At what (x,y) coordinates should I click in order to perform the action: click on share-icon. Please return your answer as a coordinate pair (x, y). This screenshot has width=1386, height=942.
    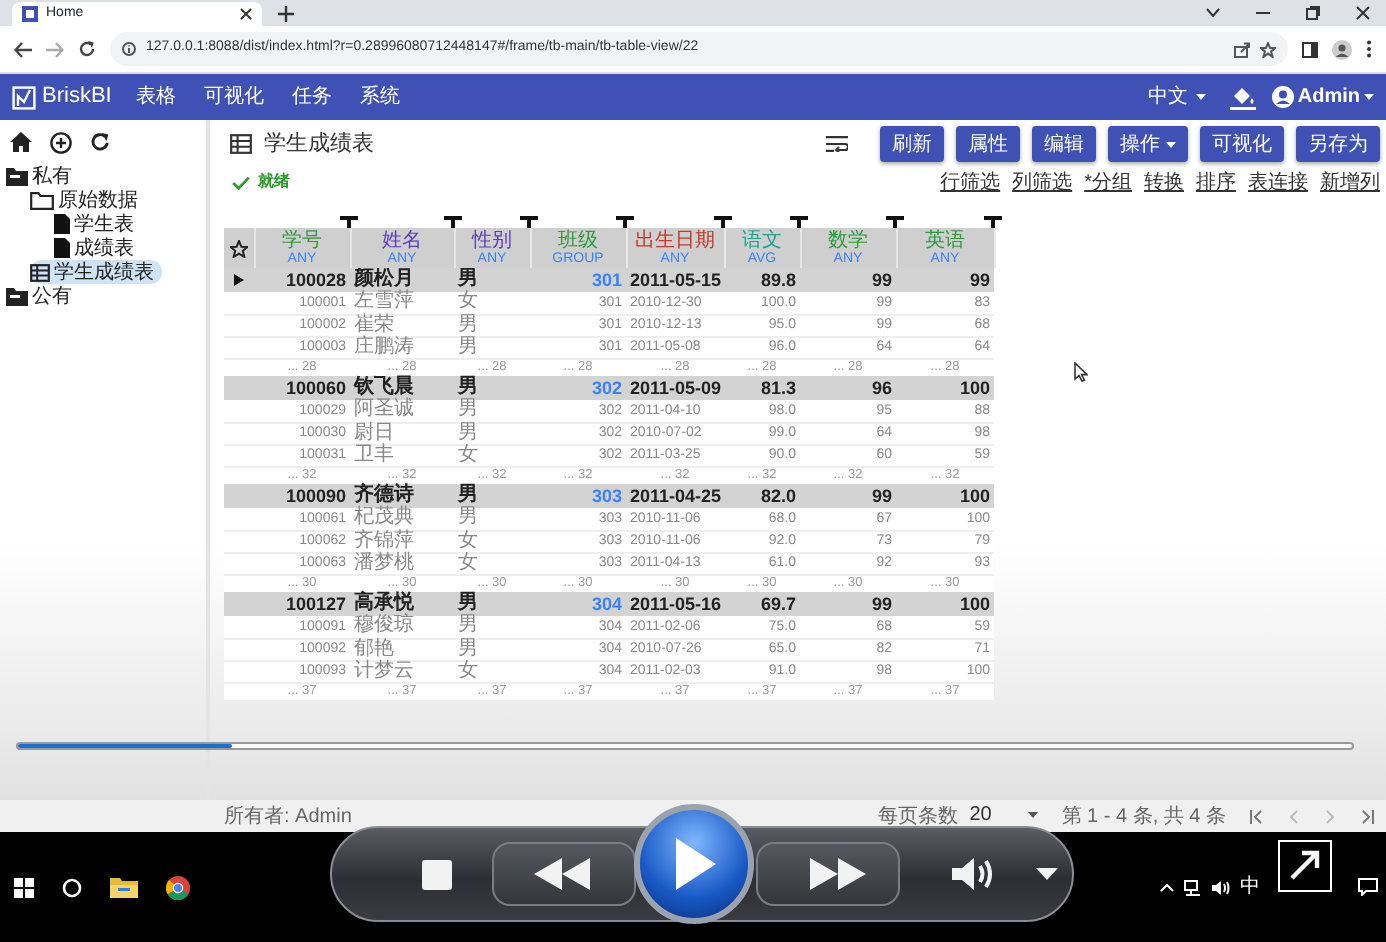
    Looking at the image, I should click on (1242, 49).